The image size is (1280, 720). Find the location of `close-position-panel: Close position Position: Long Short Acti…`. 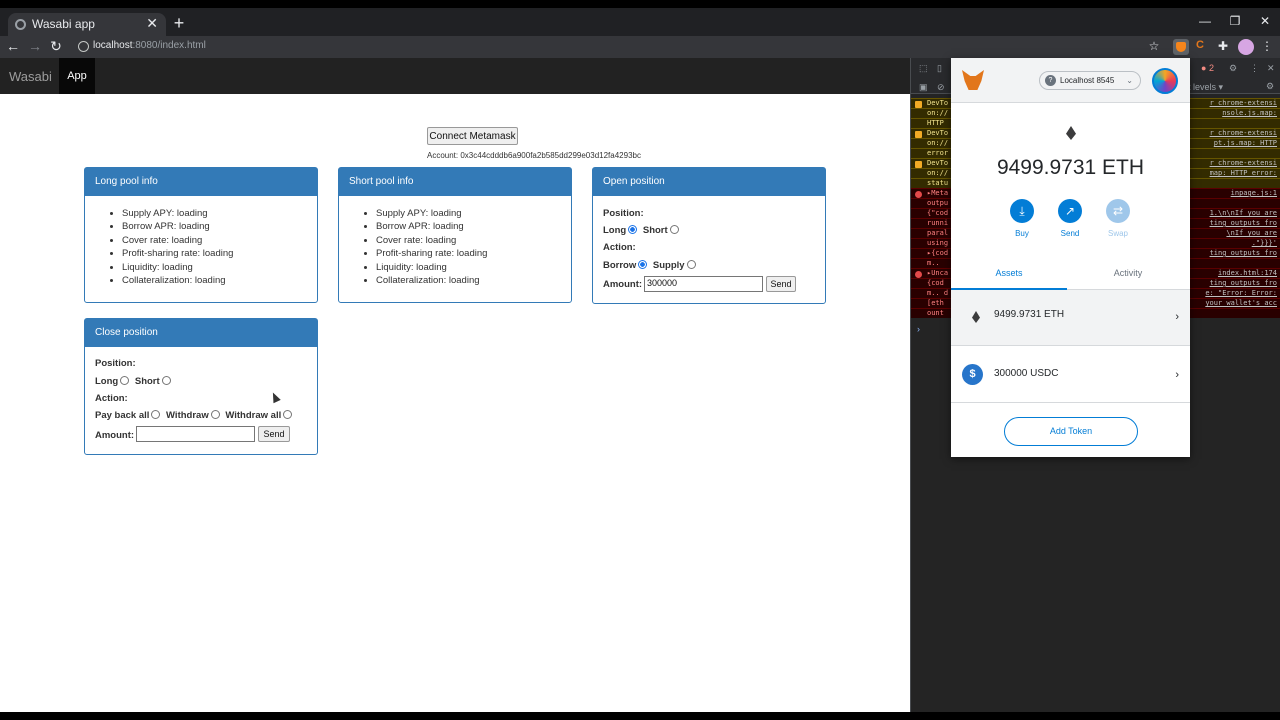

close-position-panel: Close position Position: Long Short Acti… is located at coordinates (201, 386).